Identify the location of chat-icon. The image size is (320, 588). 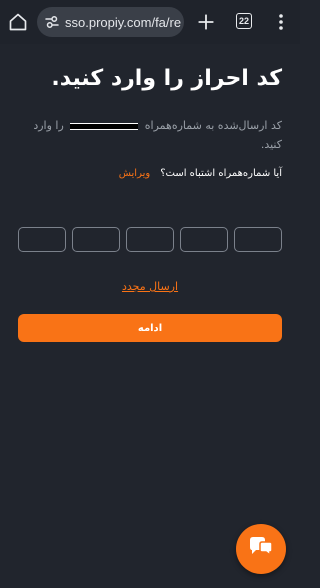
(261, 549).